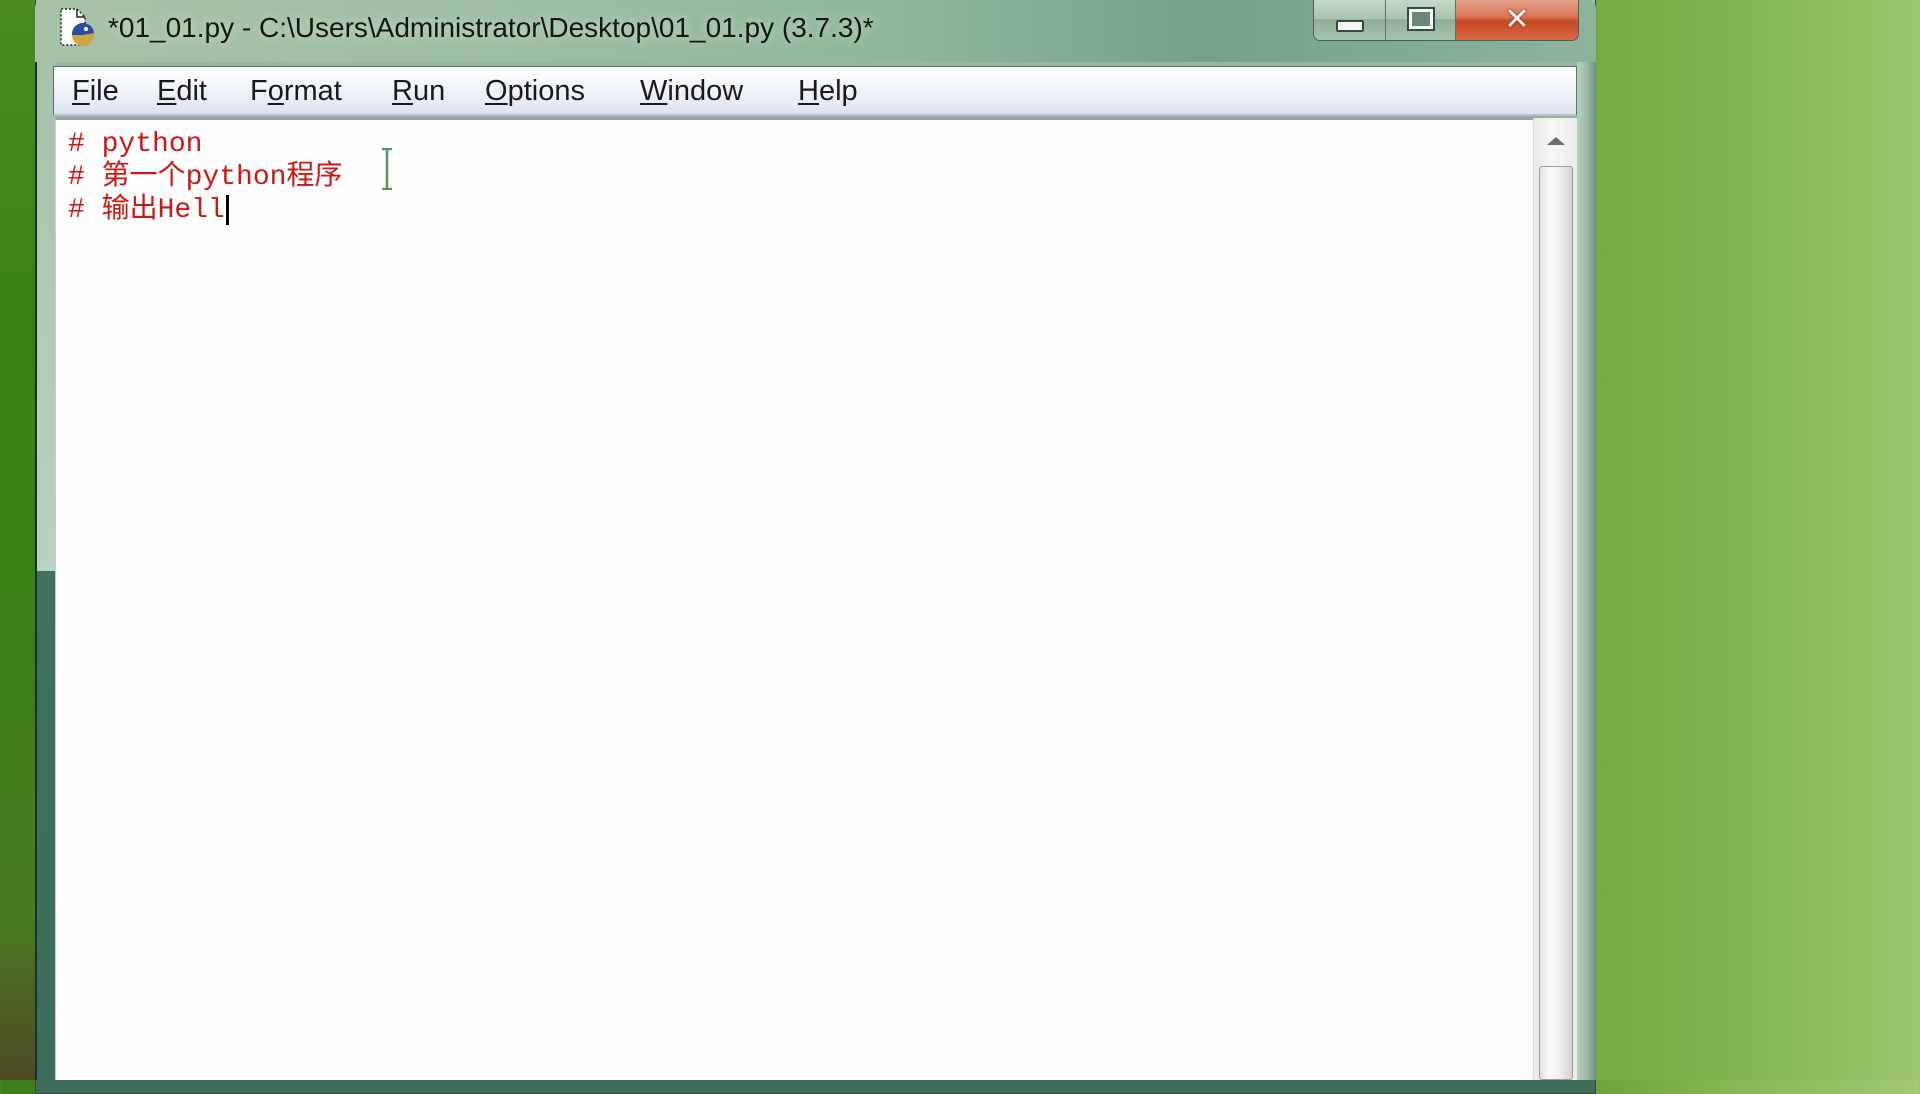 The width and height of the screenshot is (1920, 1094). Describe the element at coordinates (808, 91) in the screenshot. I see `menu-mnemonic: H` at that location.